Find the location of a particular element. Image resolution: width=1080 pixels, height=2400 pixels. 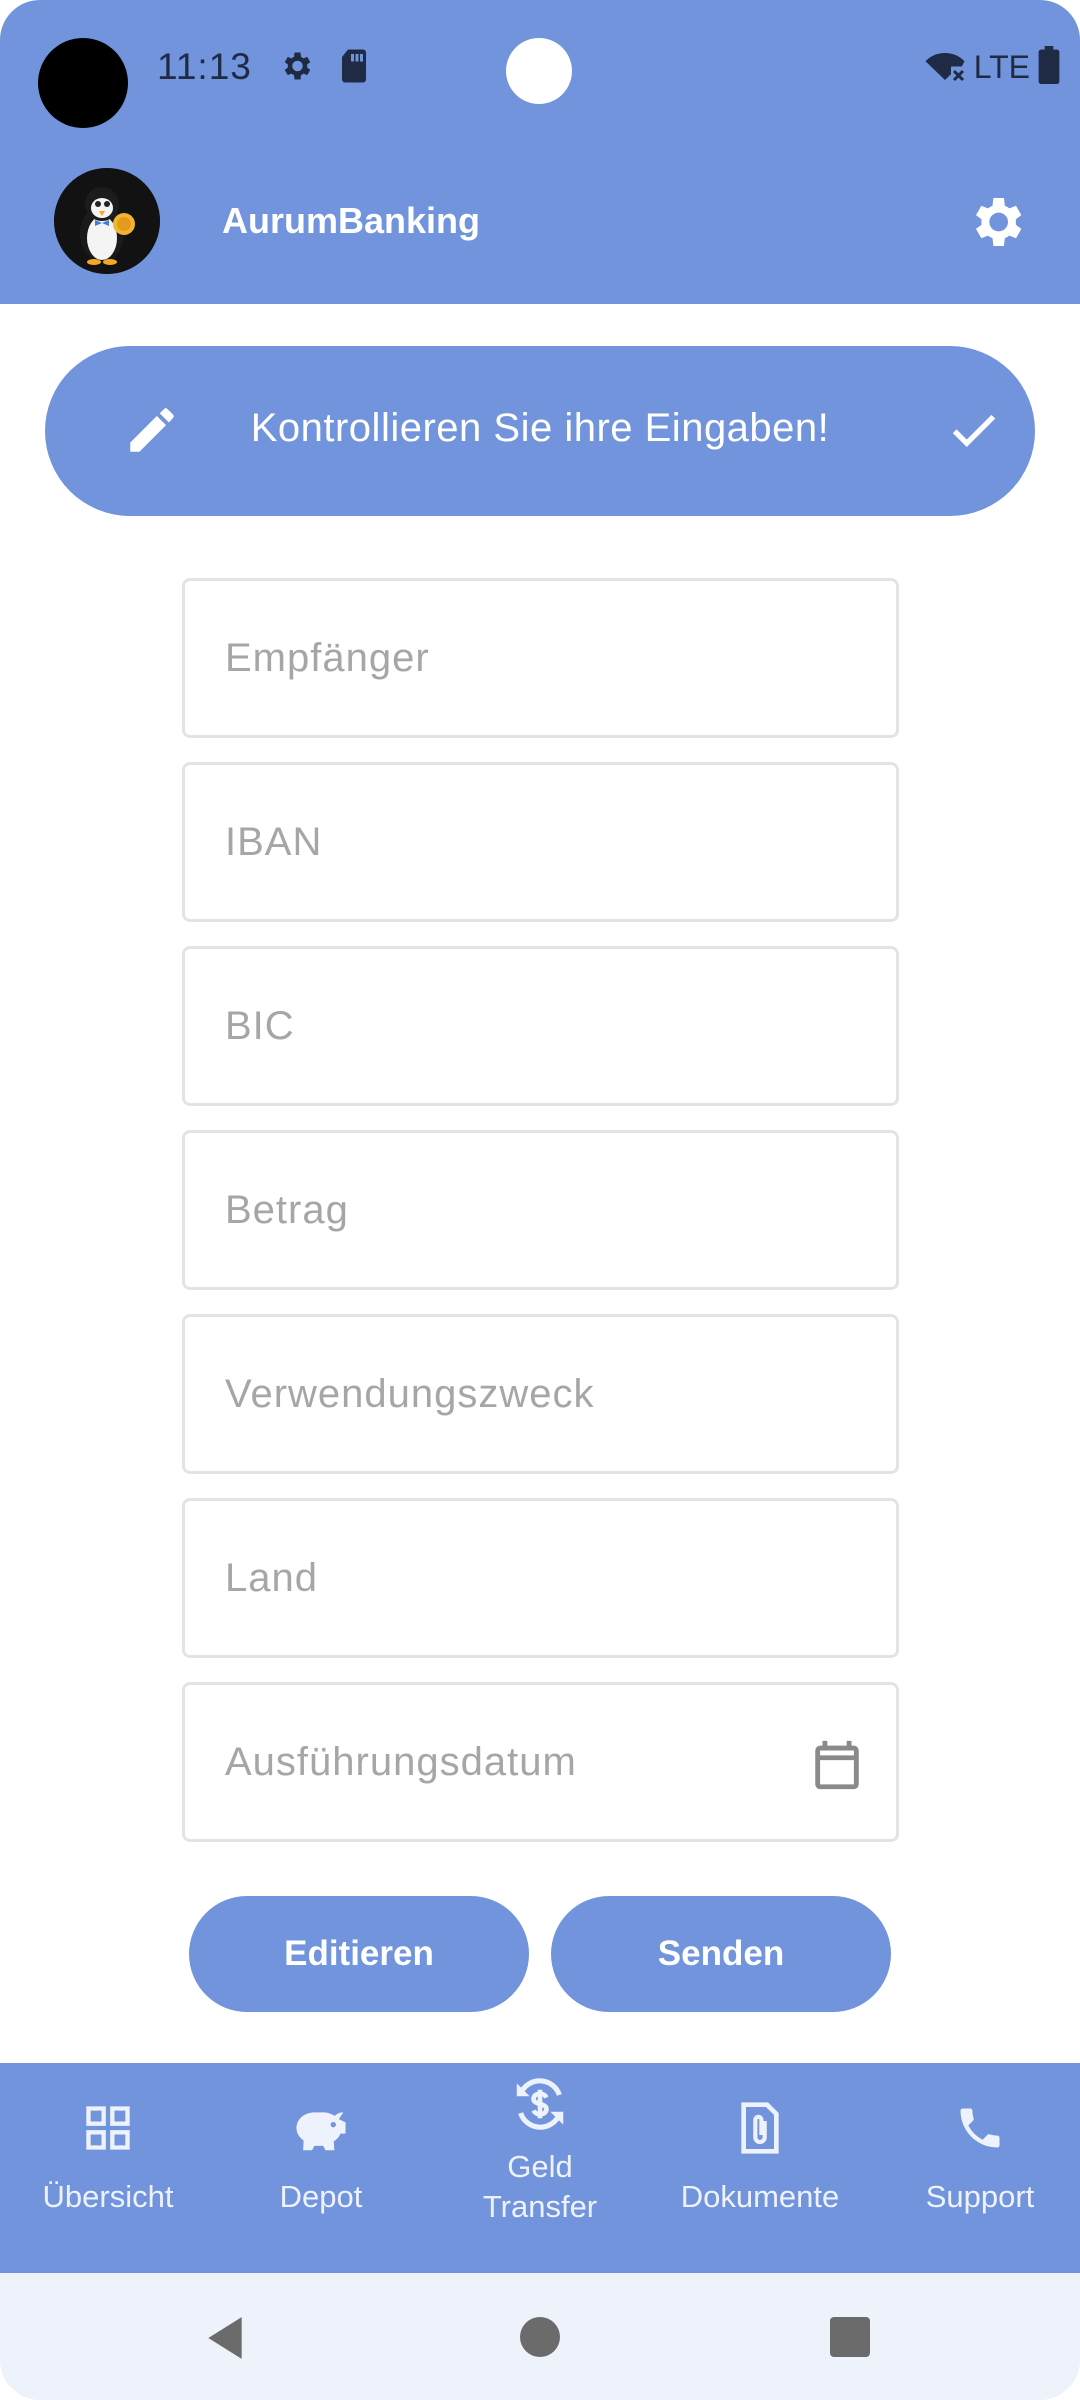

nav-label-overview: Übersicht is located at coordinates (108, 2196).